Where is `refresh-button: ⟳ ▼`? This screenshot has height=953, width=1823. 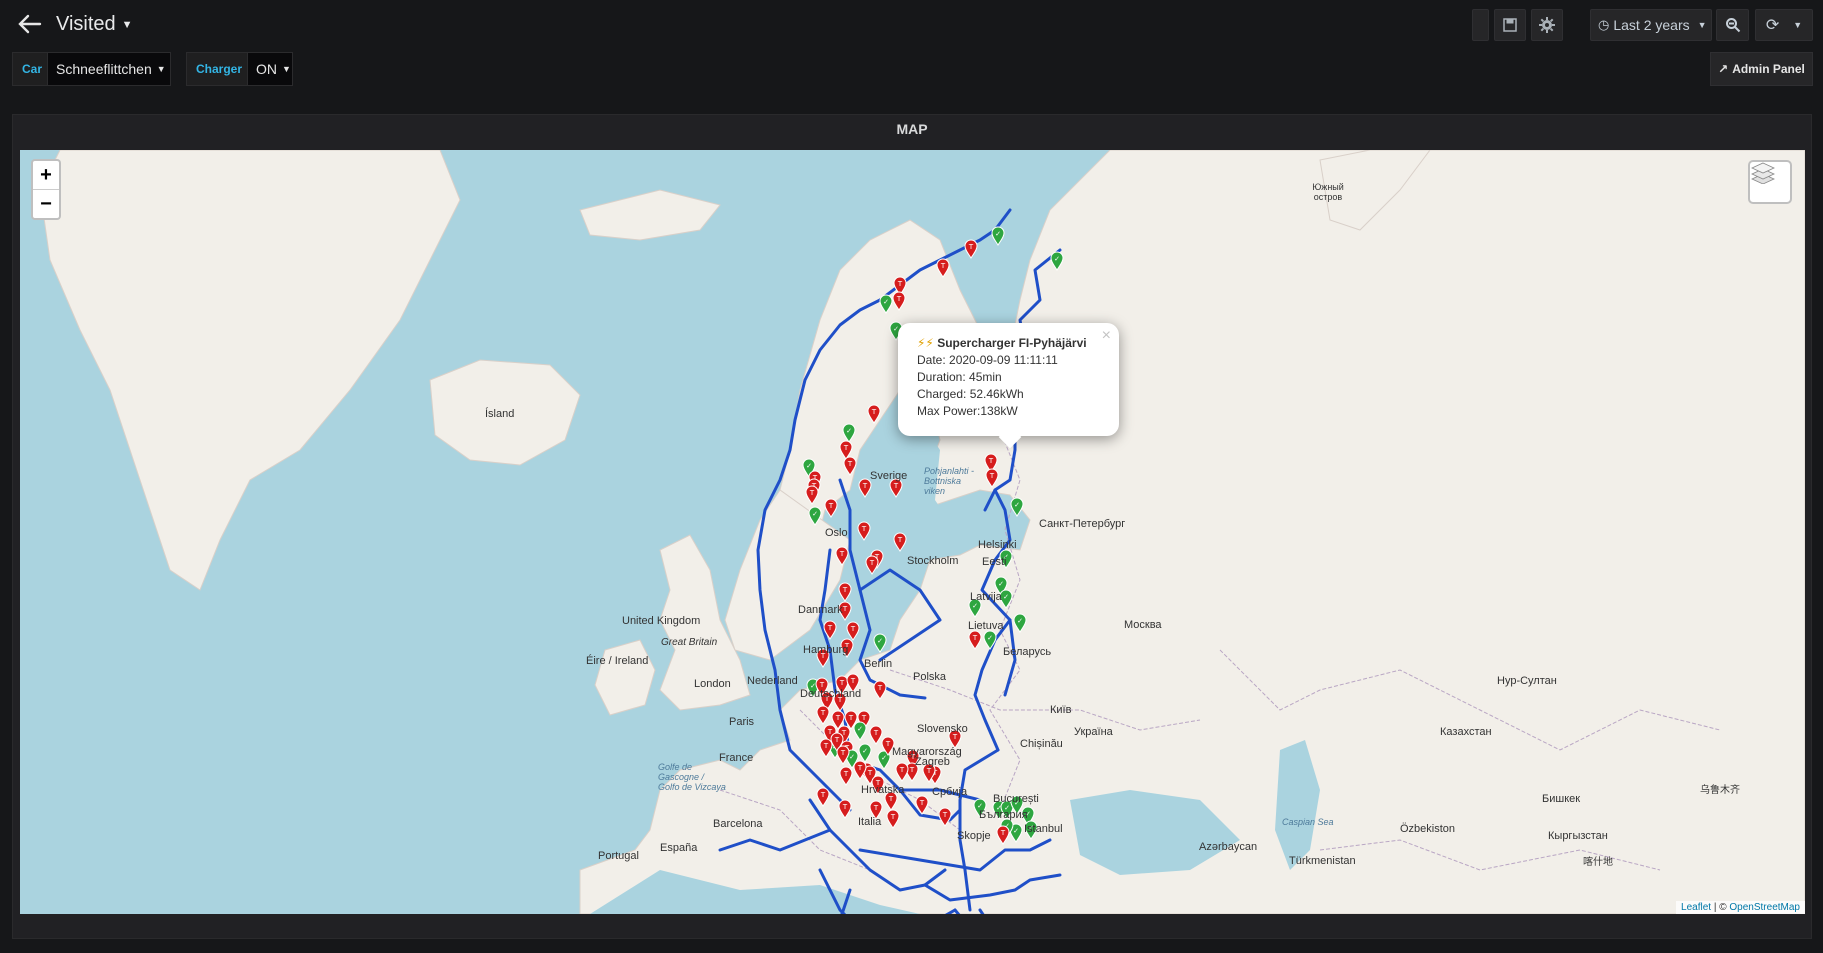
refresh-button: ⟳ ▼ is located at coordinates (1784, 25).